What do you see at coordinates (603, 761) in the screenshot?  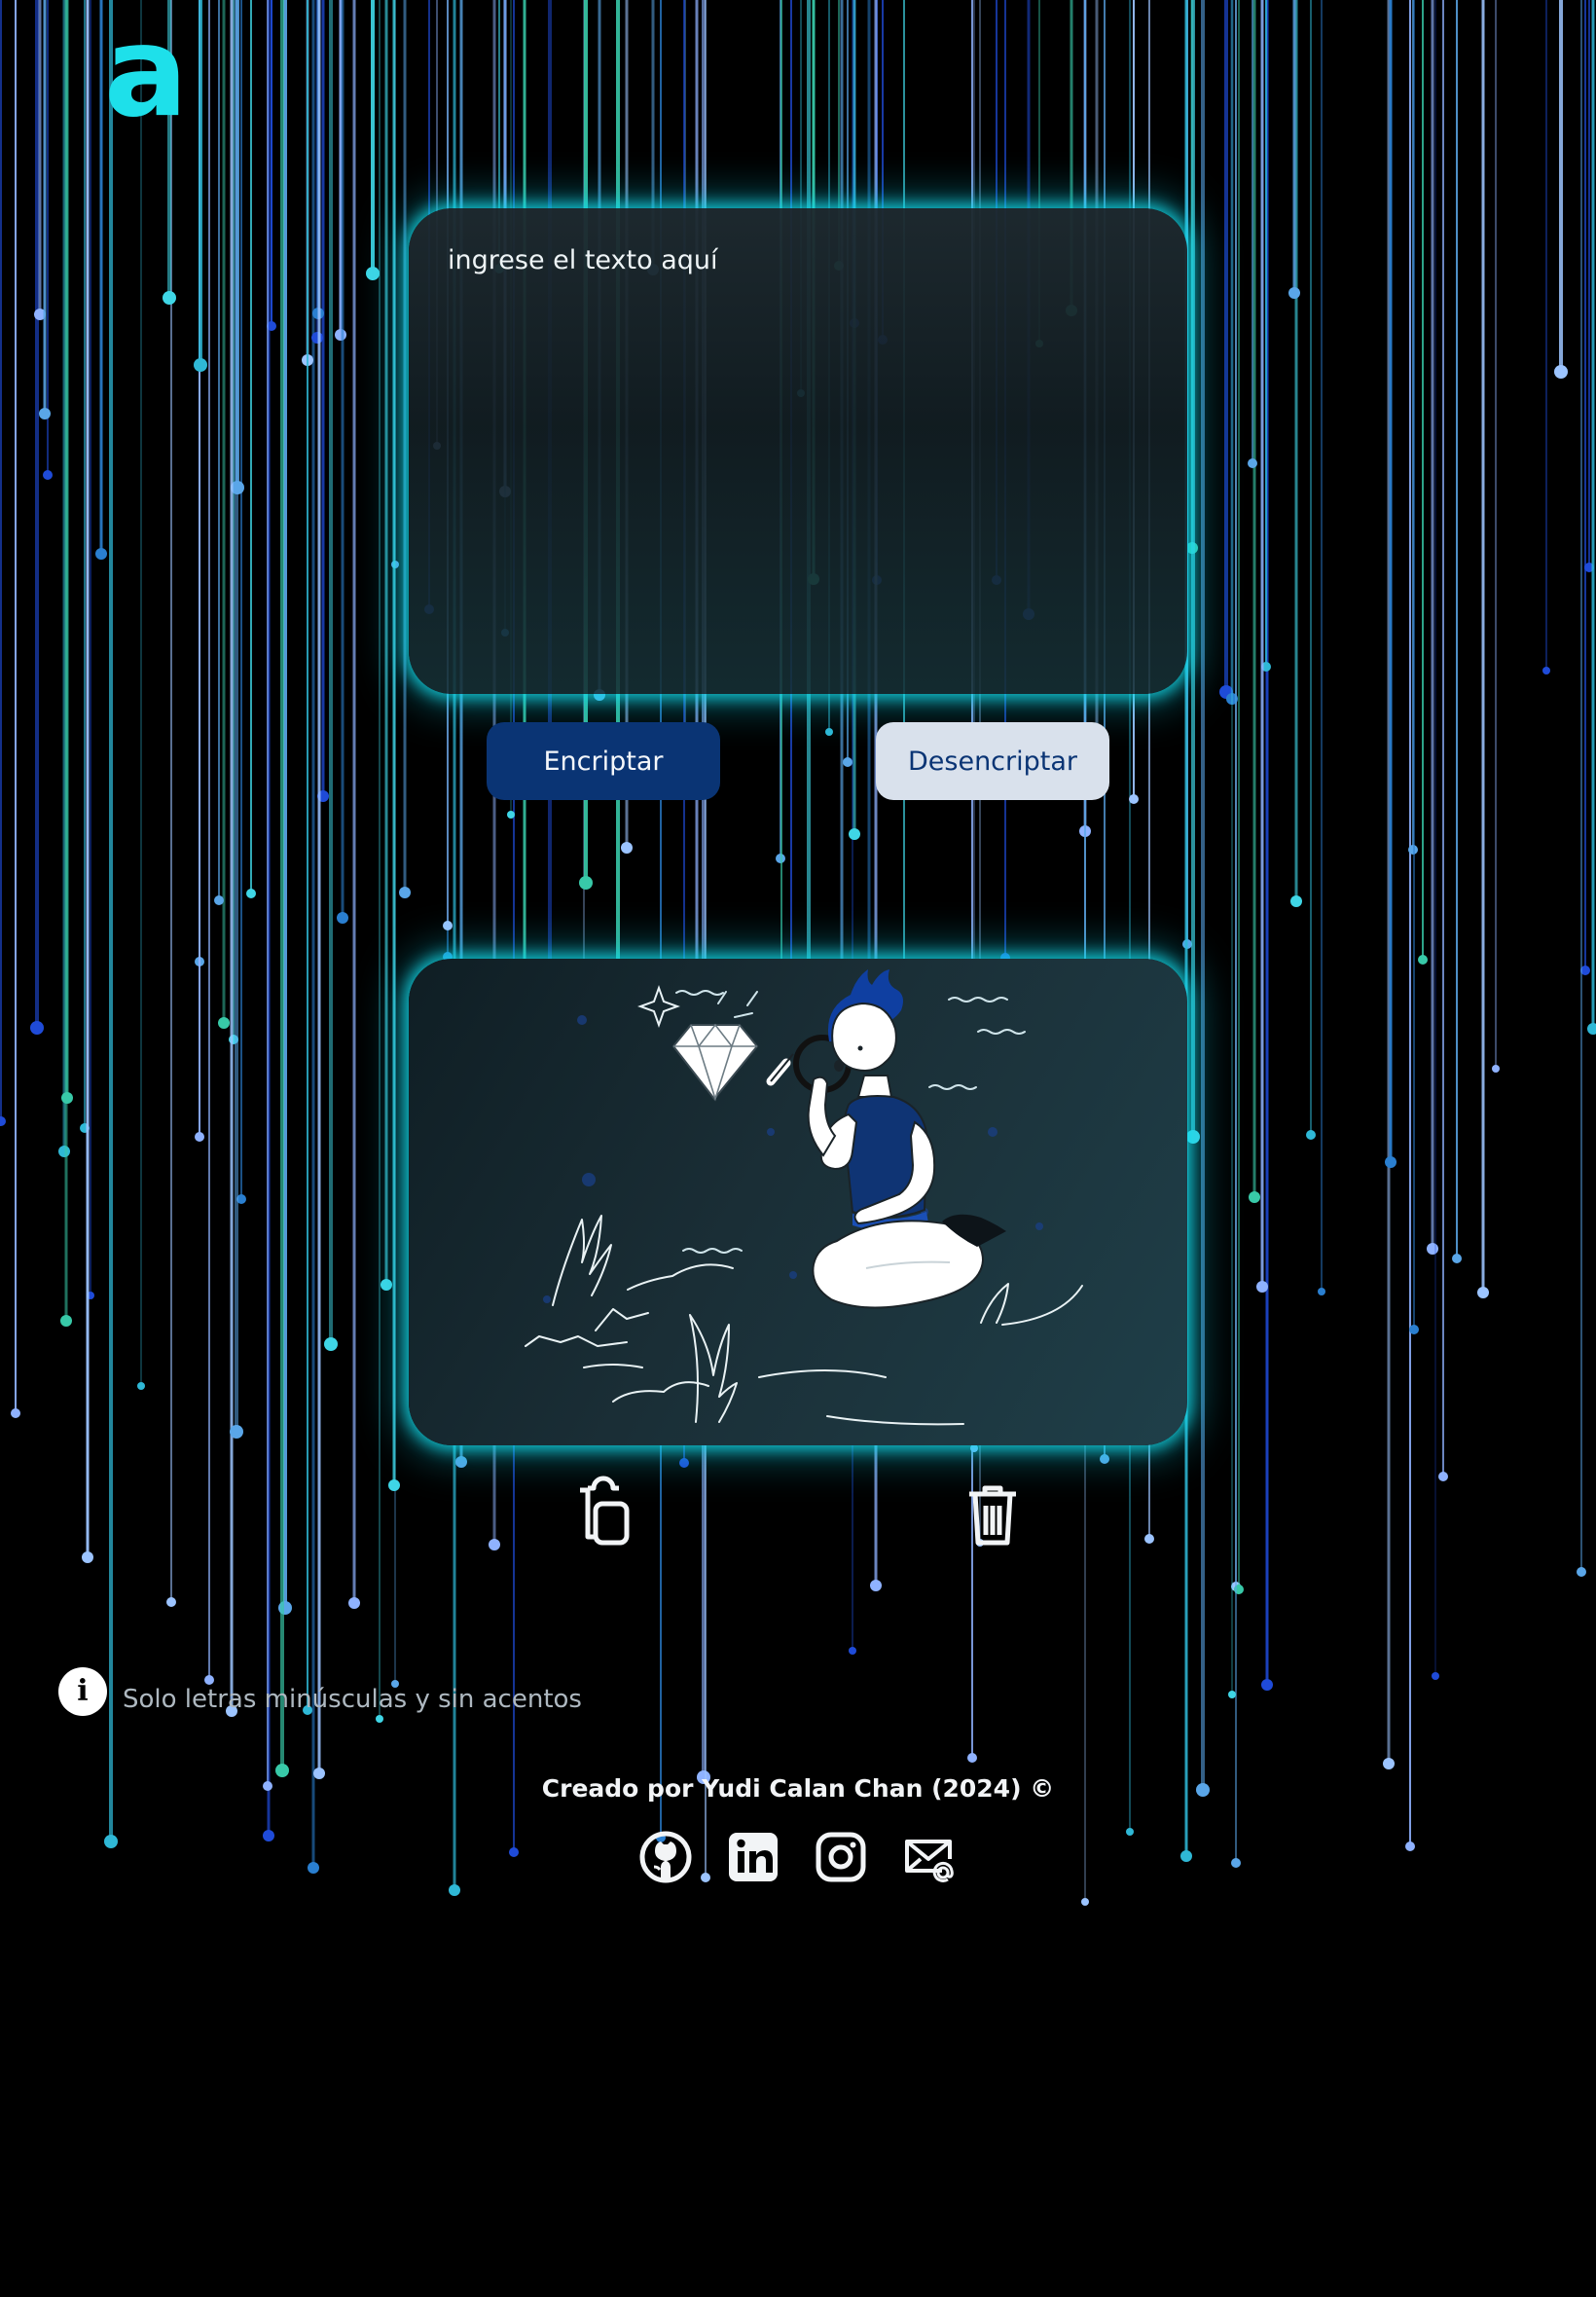 I see `encrypt-button: Encriptar` at bounding box center [603, 761].